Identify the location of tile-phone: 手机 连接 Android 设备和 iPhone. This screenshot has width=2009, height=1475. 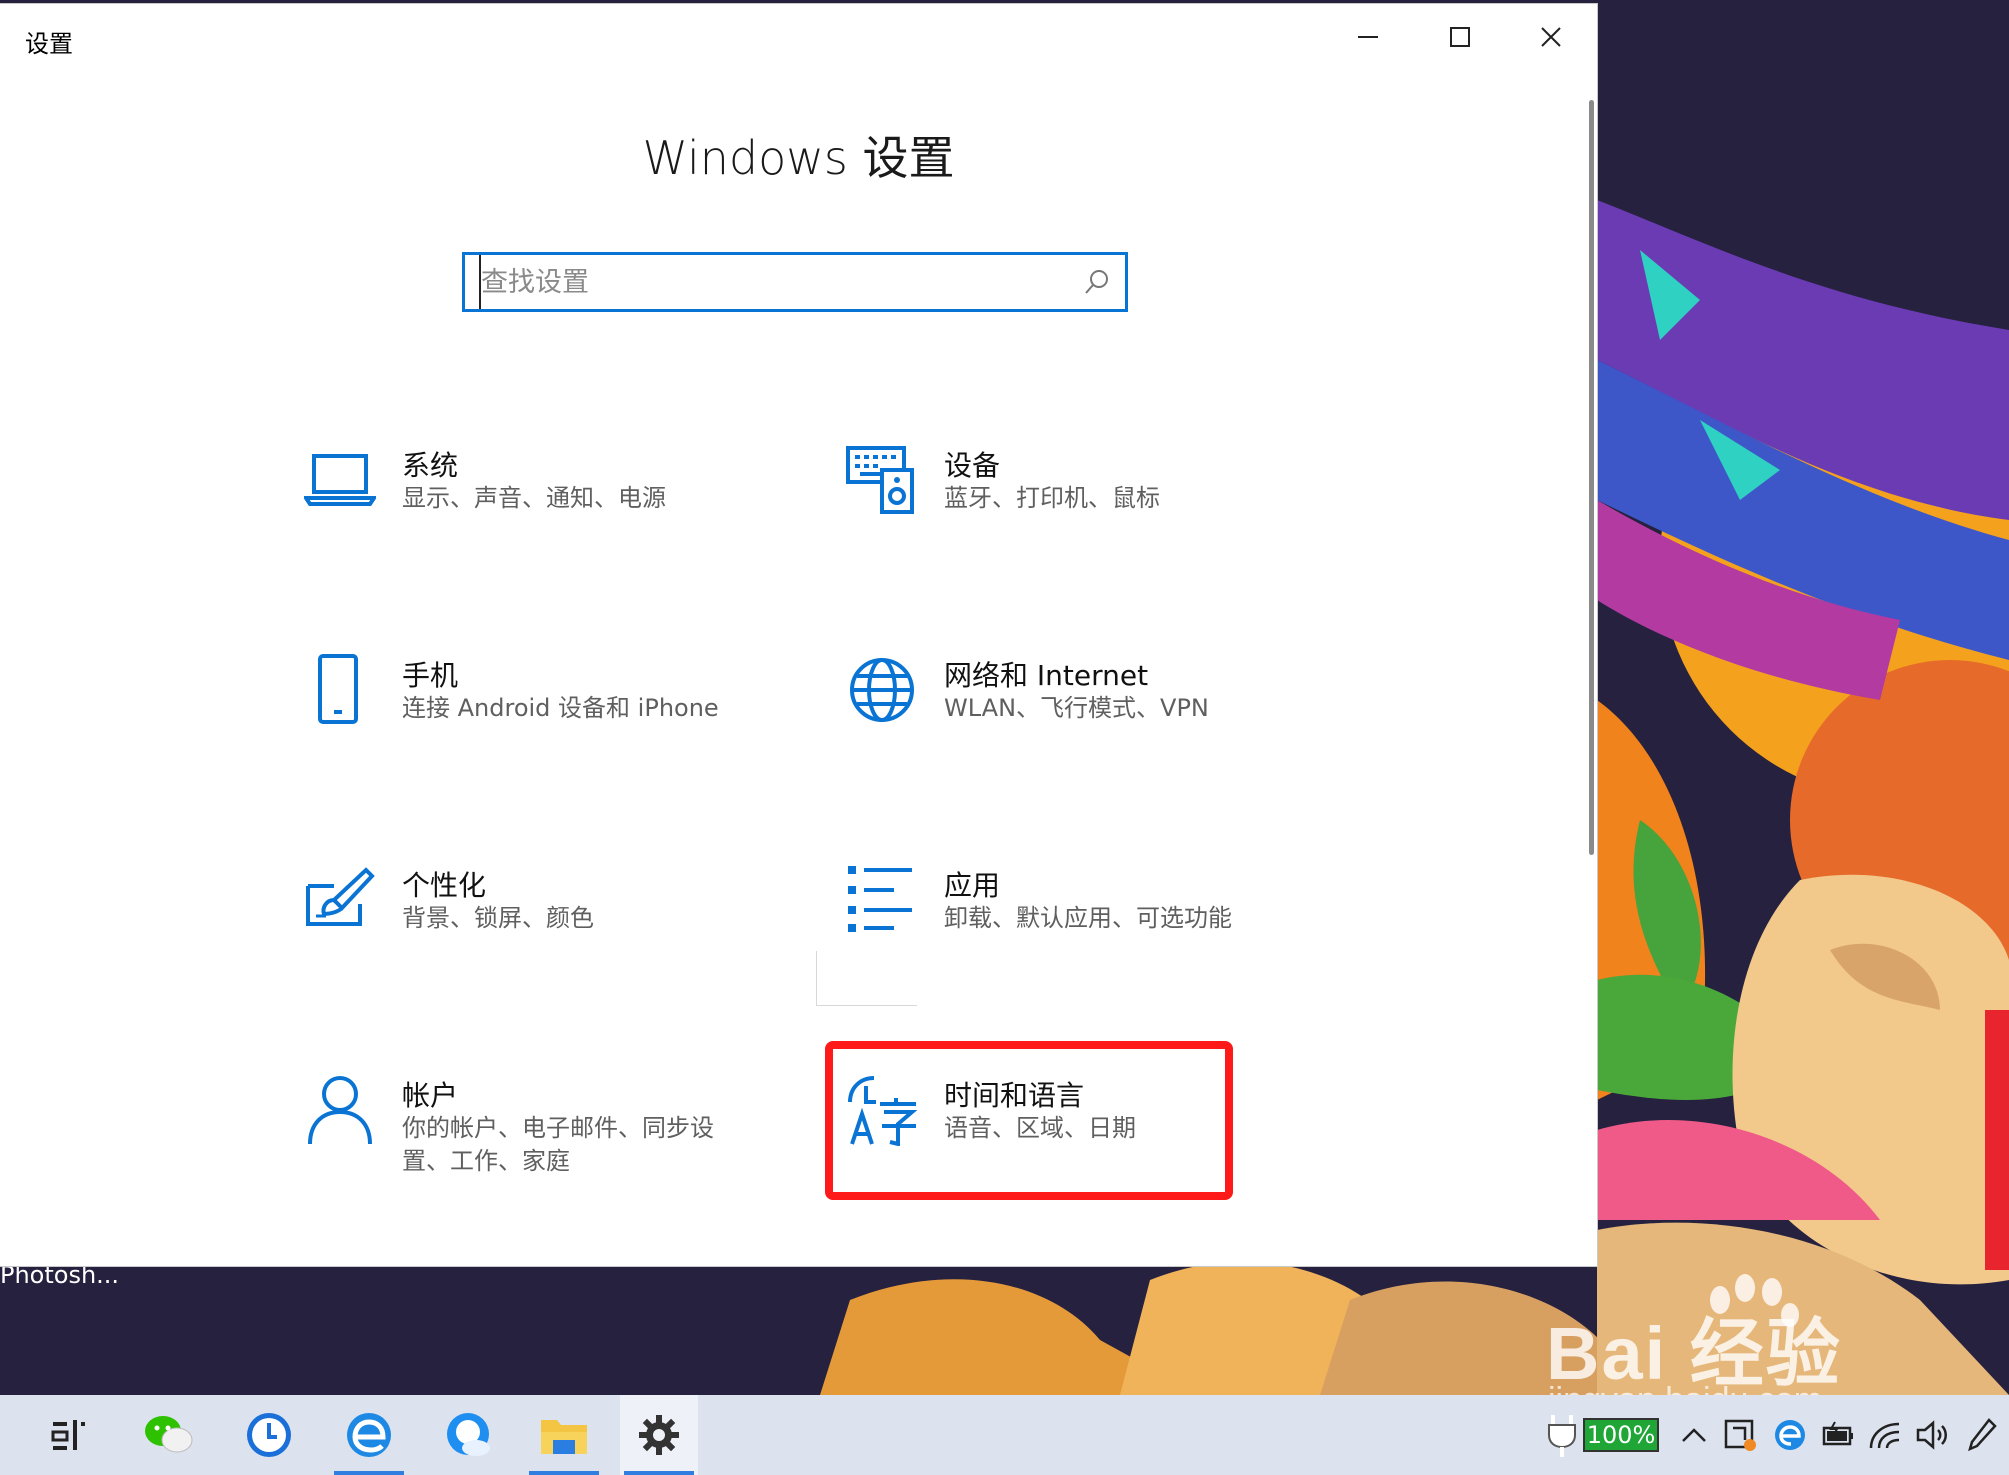
(539, 719).